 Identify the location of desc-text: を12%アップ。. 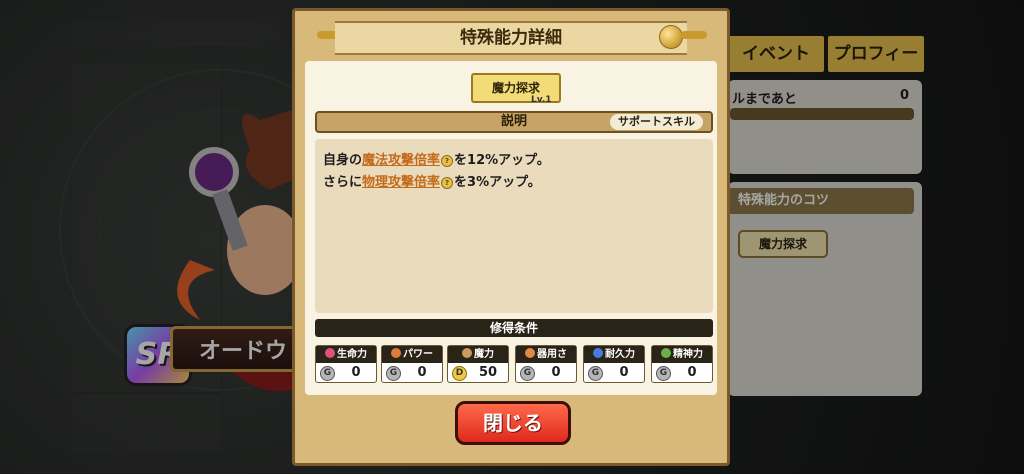
(502, 160).